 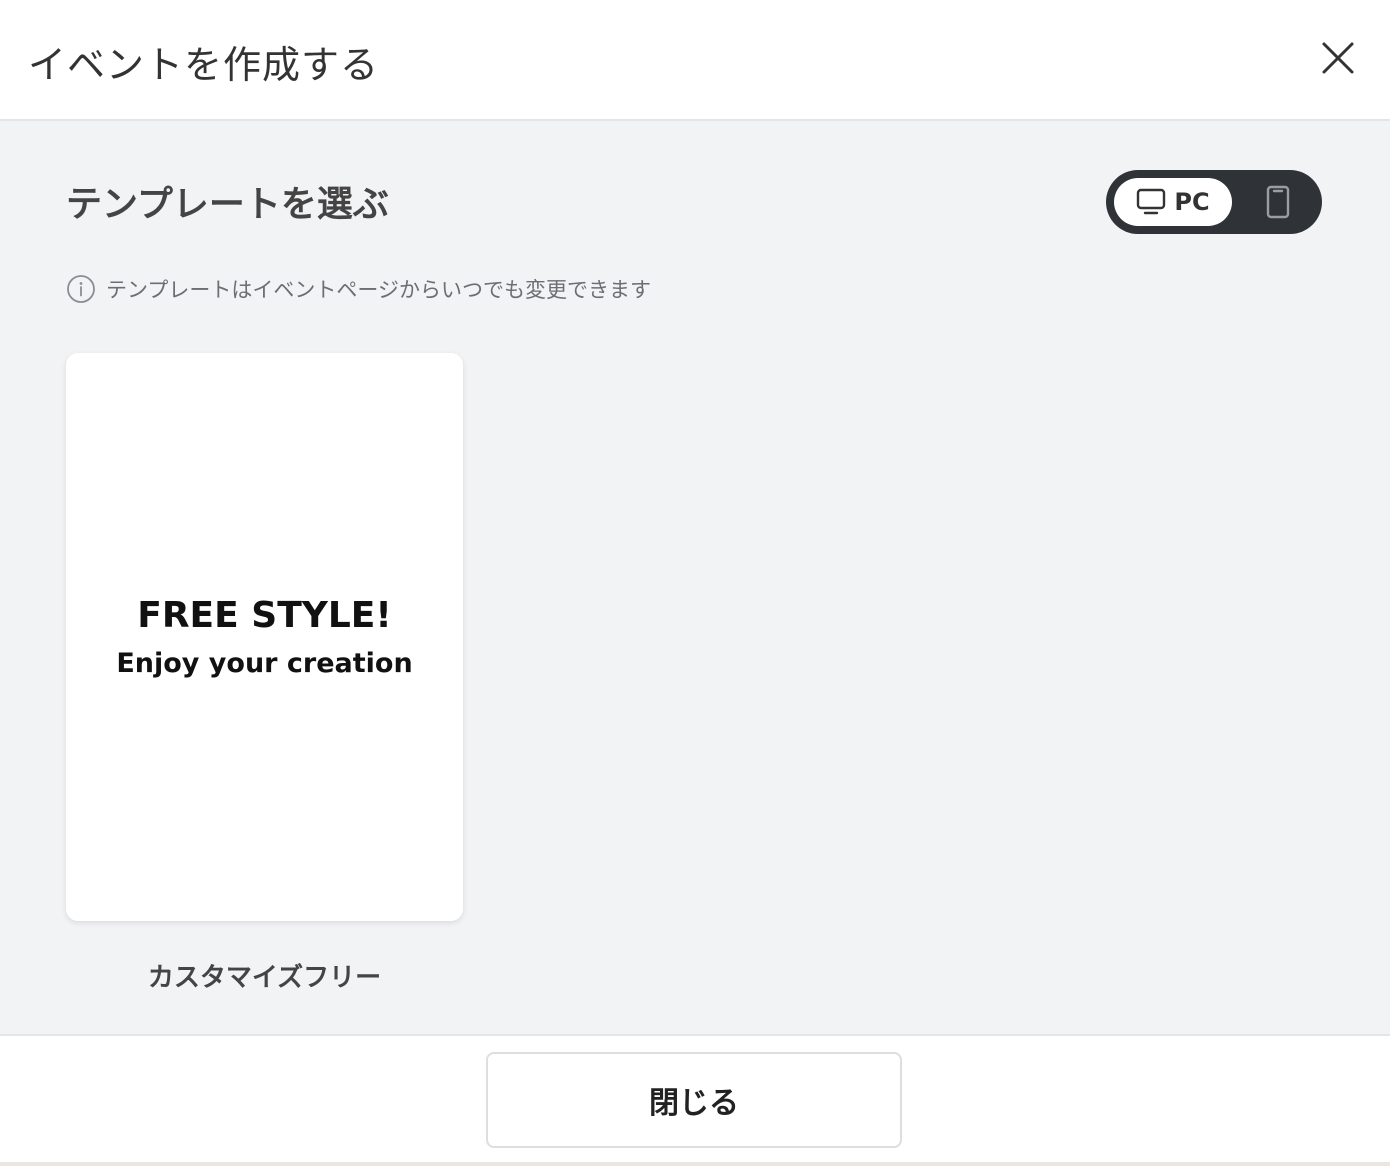 I want to click on footer-close-button: 閉じる, so click(x=694, y=1100).